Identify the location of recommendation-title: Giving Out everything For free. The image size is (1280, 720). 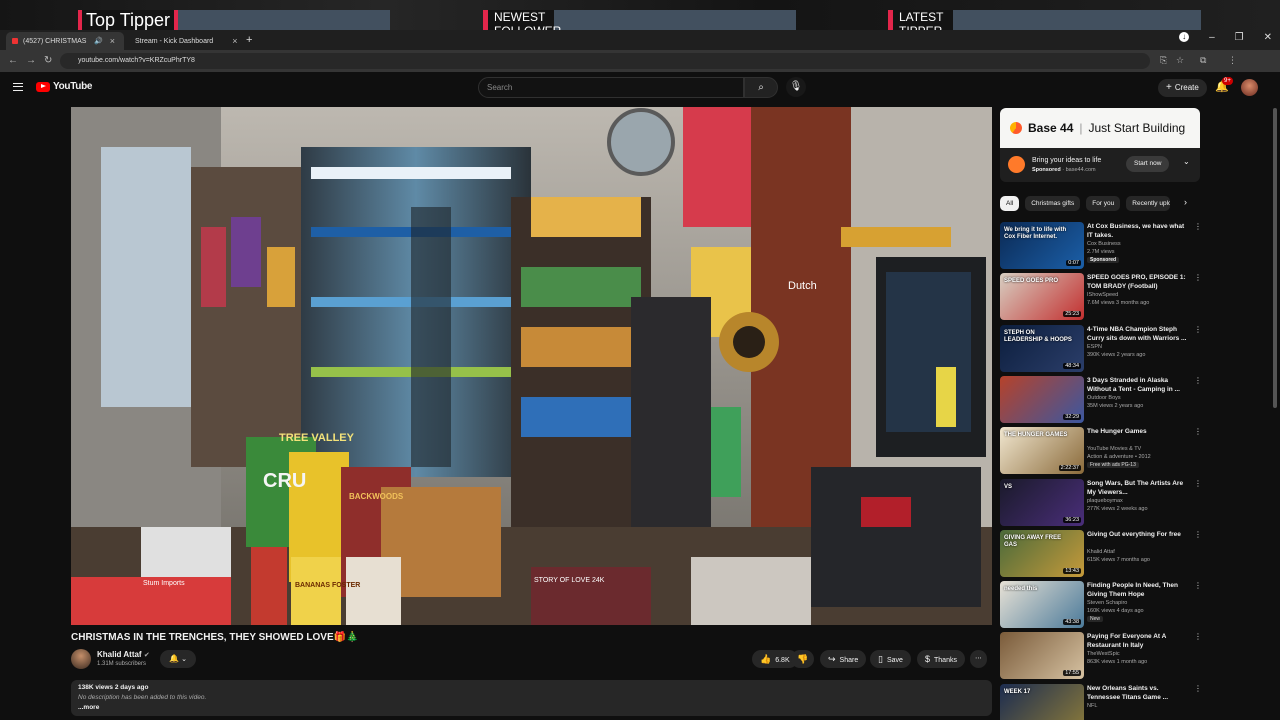
(1138, 534).